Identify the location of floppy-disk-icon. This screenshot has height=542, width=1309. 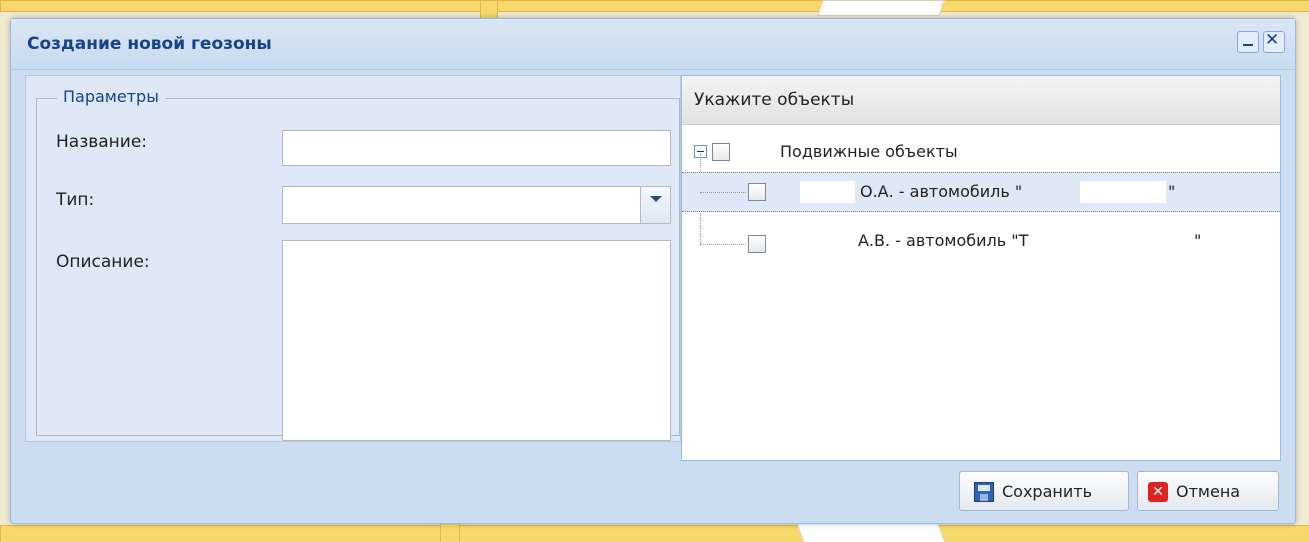
(984, 492).